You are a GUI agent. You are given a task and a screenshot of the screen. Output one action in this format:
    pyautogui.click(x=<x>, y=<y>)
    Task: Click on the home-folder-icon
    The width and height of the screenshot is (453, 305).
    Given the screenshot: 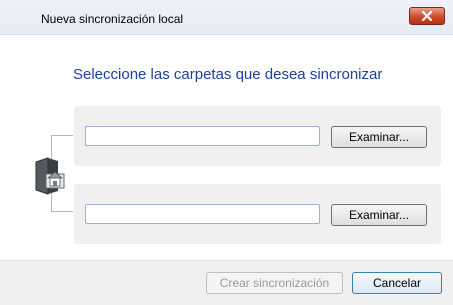 What is the action you would take?
    pyautogui.click(x=50, y=176)
    